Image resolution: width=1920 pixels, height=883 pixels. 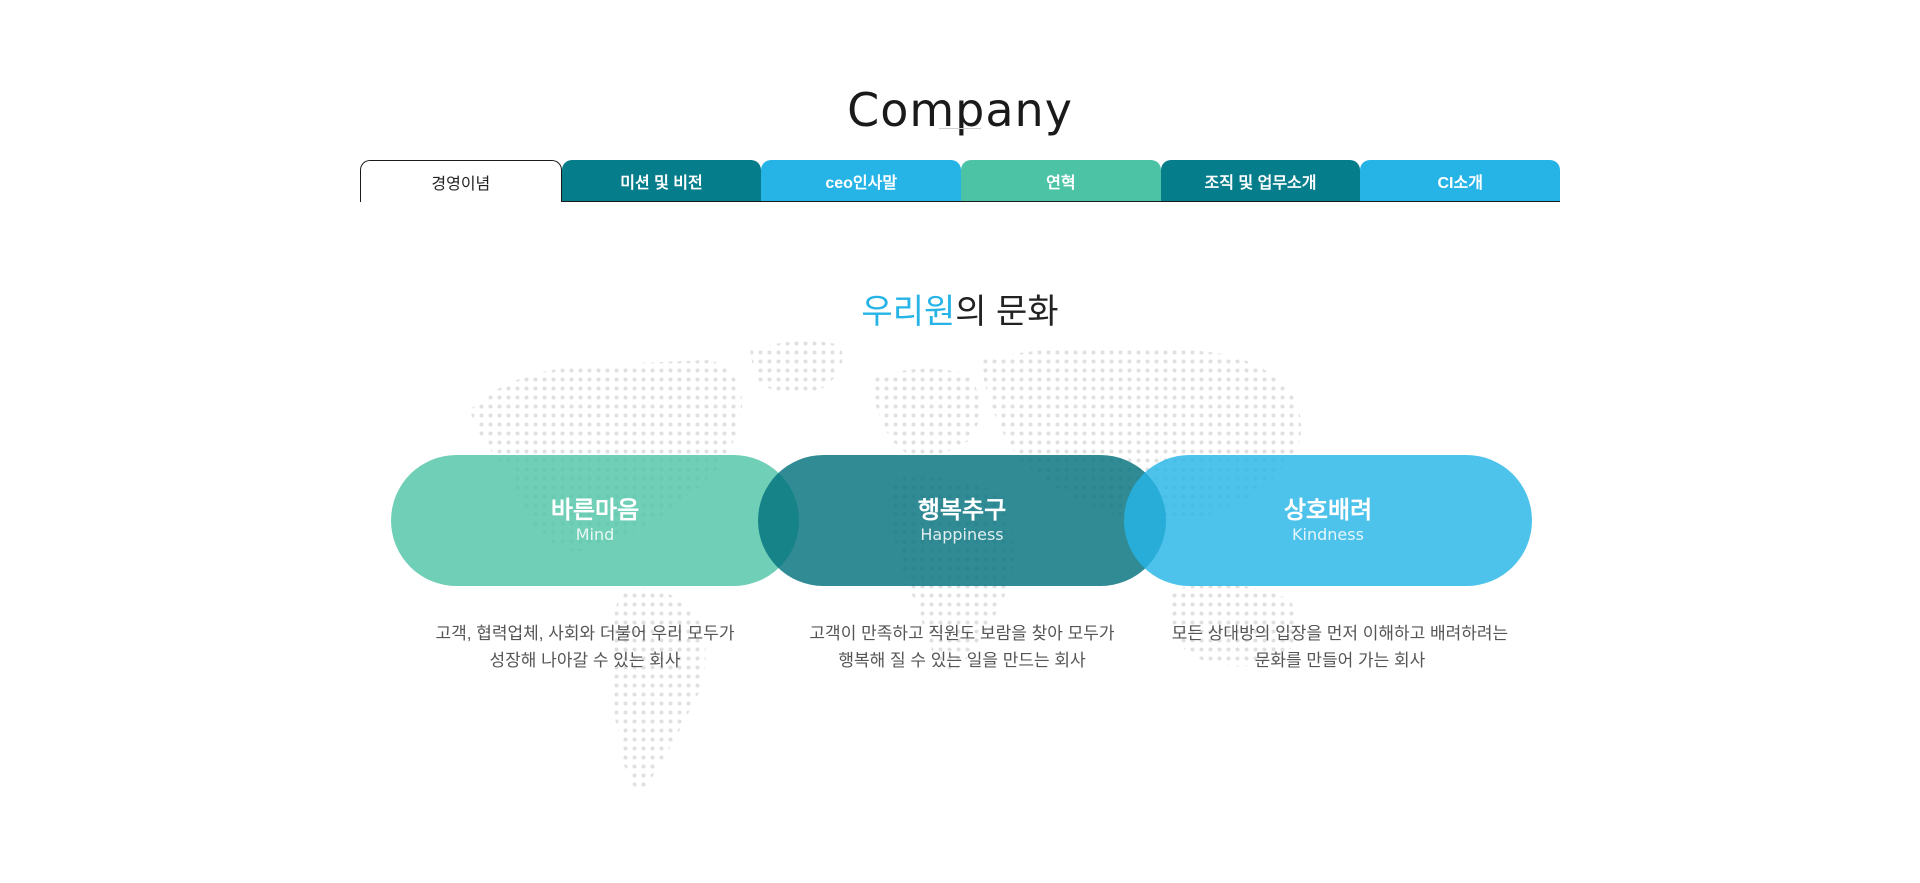 What do you see at coordinates (962, 660) in the screenshot?
I see `description-line: 행복해 질 수 있는 일을 만드는 회사` at bounding box center [962, 660].